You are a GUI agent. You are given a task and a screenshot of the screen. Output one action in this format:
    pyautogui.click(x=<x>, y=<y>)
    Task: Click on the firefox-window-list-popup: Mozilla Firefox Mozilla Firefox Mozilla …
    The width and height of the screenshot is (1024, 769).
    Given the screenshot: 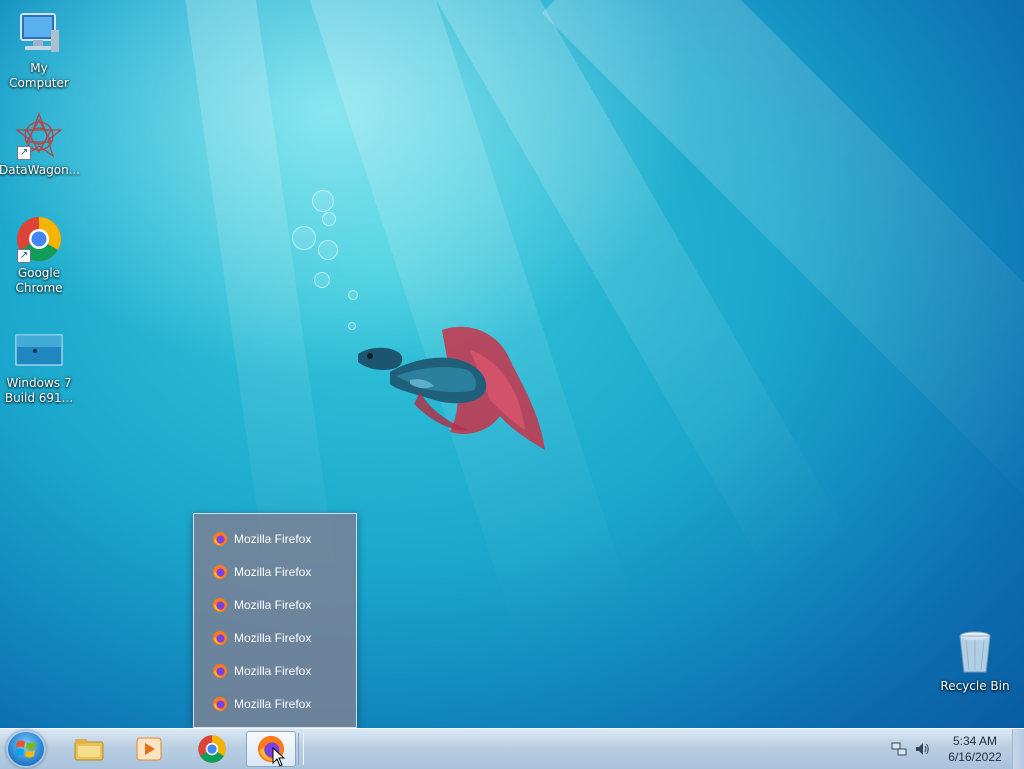 What is the action you would take?
    pyautogui.click(x=275, y=620)
    